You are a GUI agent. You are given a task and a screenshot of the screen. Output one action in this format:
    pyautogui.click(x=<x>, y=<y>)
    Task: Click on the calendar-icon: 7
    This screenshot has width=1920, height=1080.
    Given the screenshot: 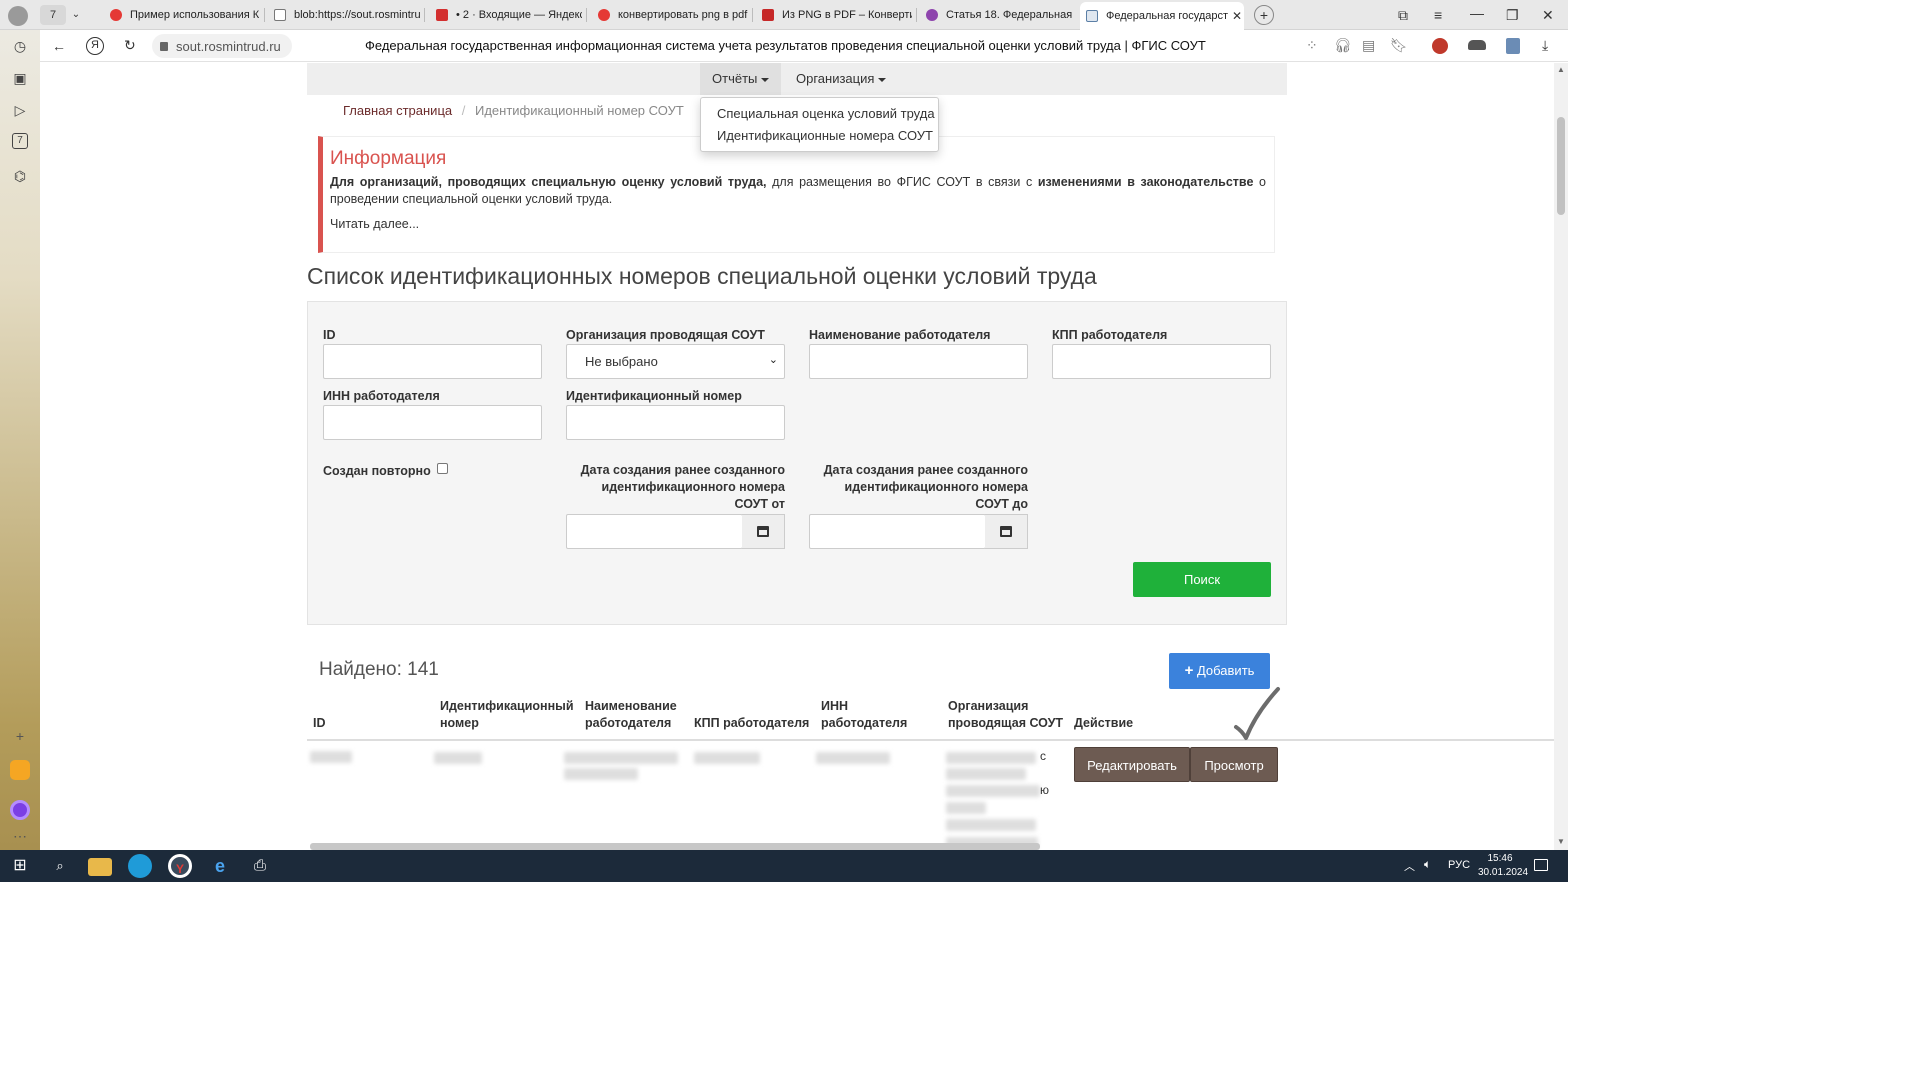 What is the action you would take?
    pyautogui.click(x=20, y=141)
    